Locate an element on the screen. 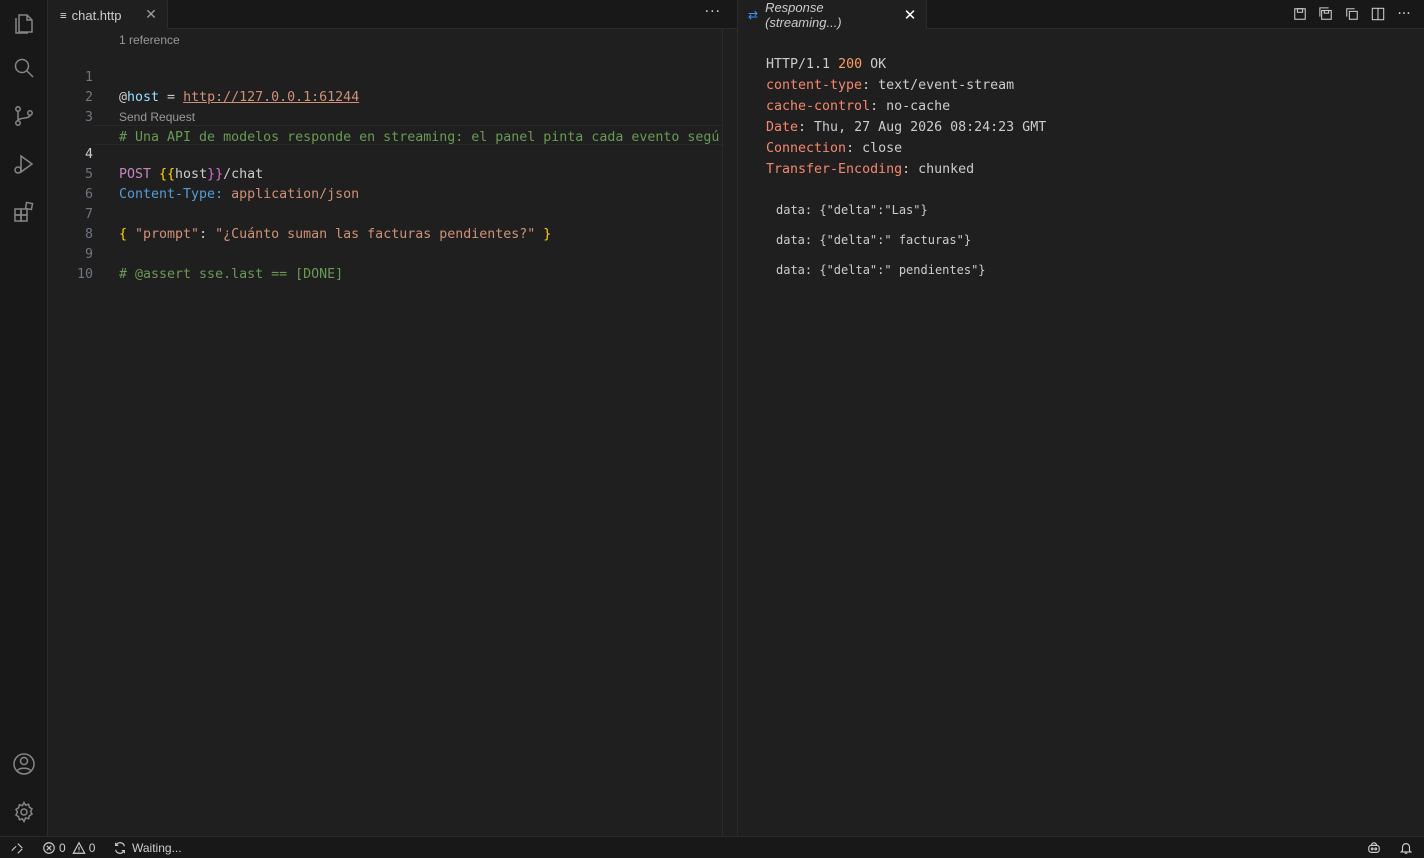 This screenshot has height=858, width=1424. code-line-5: 5 Content-Type: application/json is located at coordinates (385, 173).